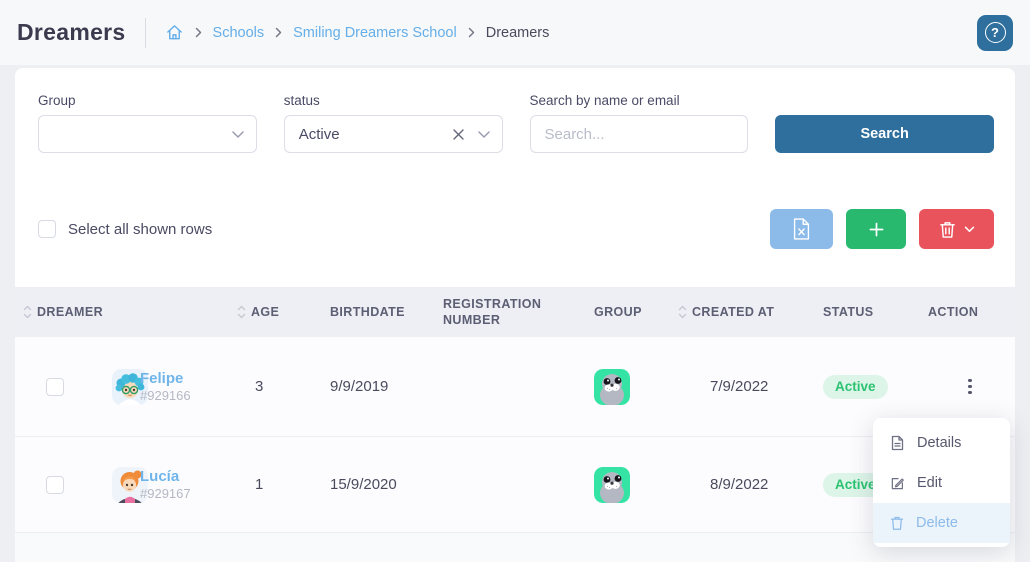 Image resolution: width=1030 pixels, height=562 pixels. Describe the element at coordinates (897, 443) in the screenshot. I see `document-icon` at that location.